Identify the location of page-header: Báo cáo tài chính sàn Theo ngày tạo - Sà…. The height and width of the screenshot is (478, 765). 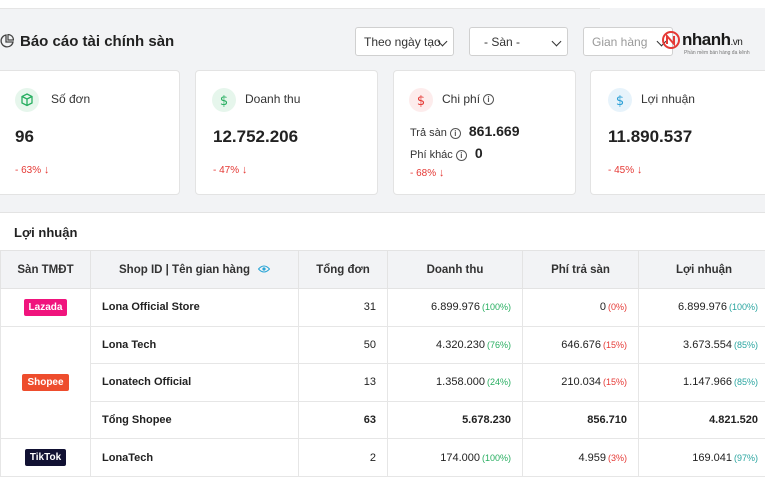
(382, 43).